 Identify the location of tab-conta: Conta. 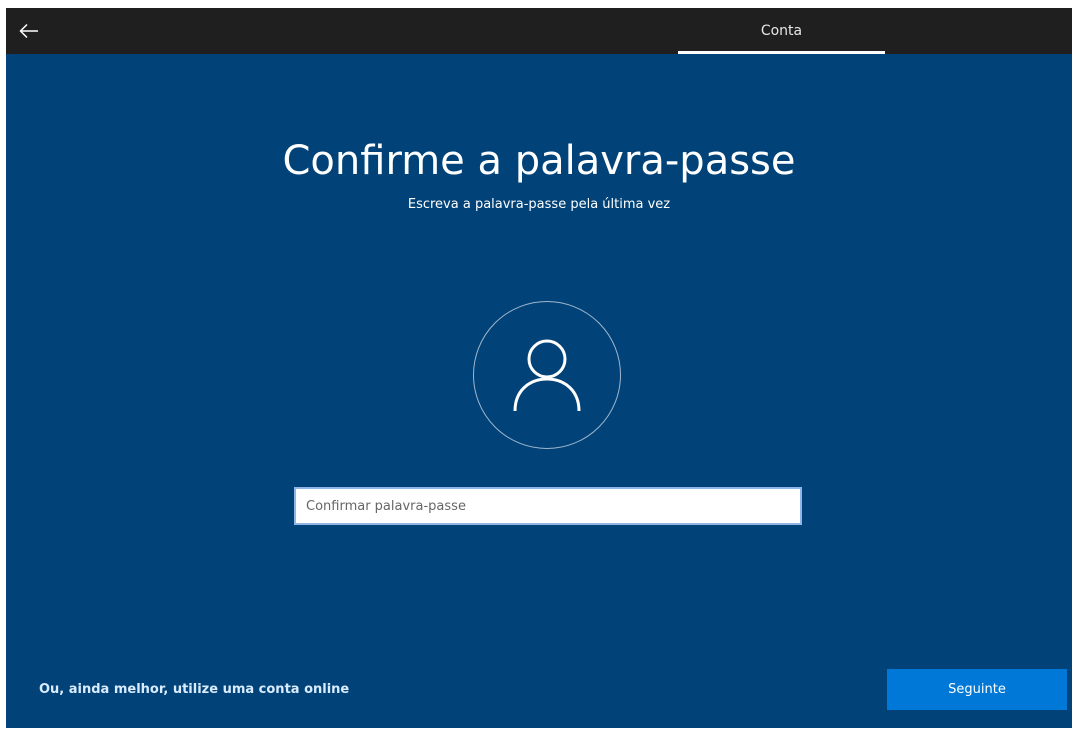
(781, 31).